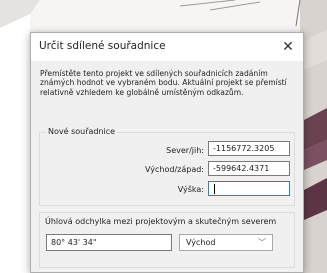  I want to click on east-west-field: -599642.4371, so click(249, 168).